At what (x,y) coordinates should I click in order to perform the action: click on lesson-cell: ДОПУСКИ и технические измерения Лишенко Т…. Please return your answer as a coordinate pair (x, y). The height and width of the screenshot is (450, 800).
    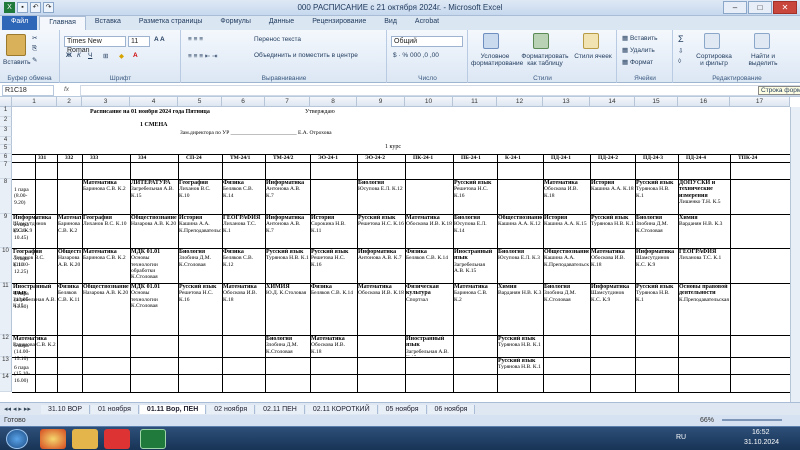
    Looking at the image, I should click on (704, 196).